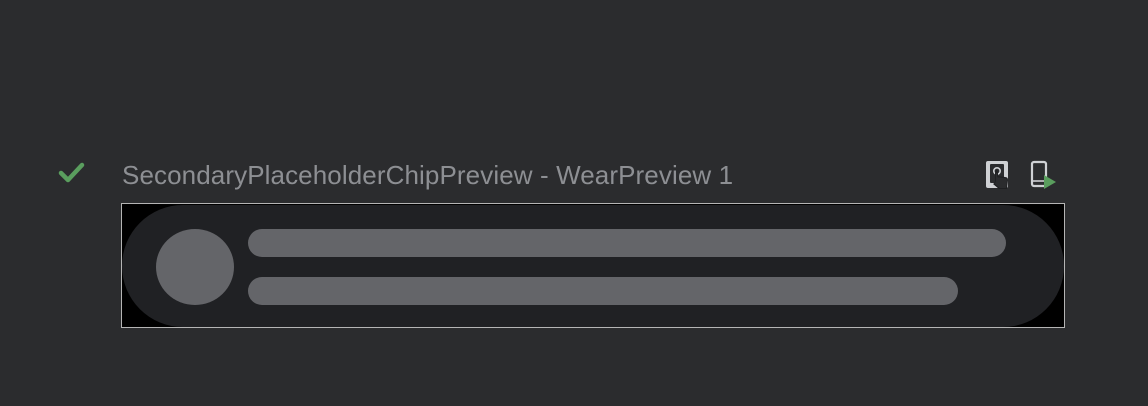 The height and width of the screenshot is (406, 1148). Describe the element at coordinates (627, 243) in the screenshot. I see `placeholder-label-line` at that location.